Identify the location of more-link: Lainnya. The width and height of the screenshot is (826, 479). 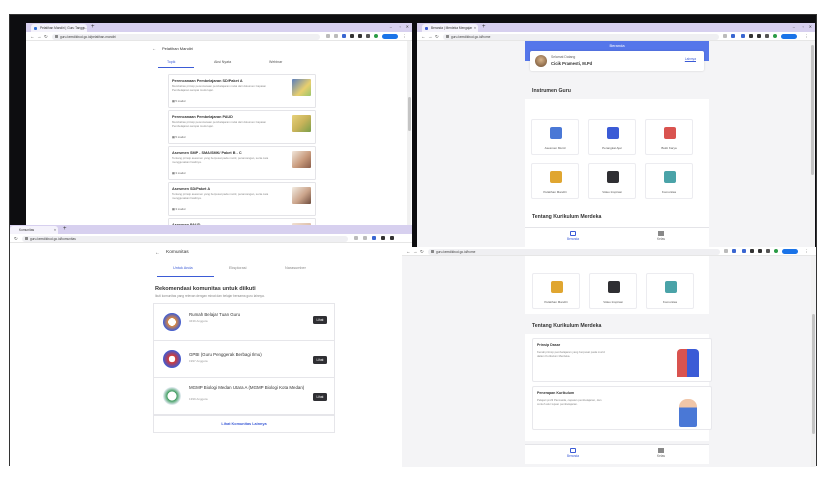
(690, 59).